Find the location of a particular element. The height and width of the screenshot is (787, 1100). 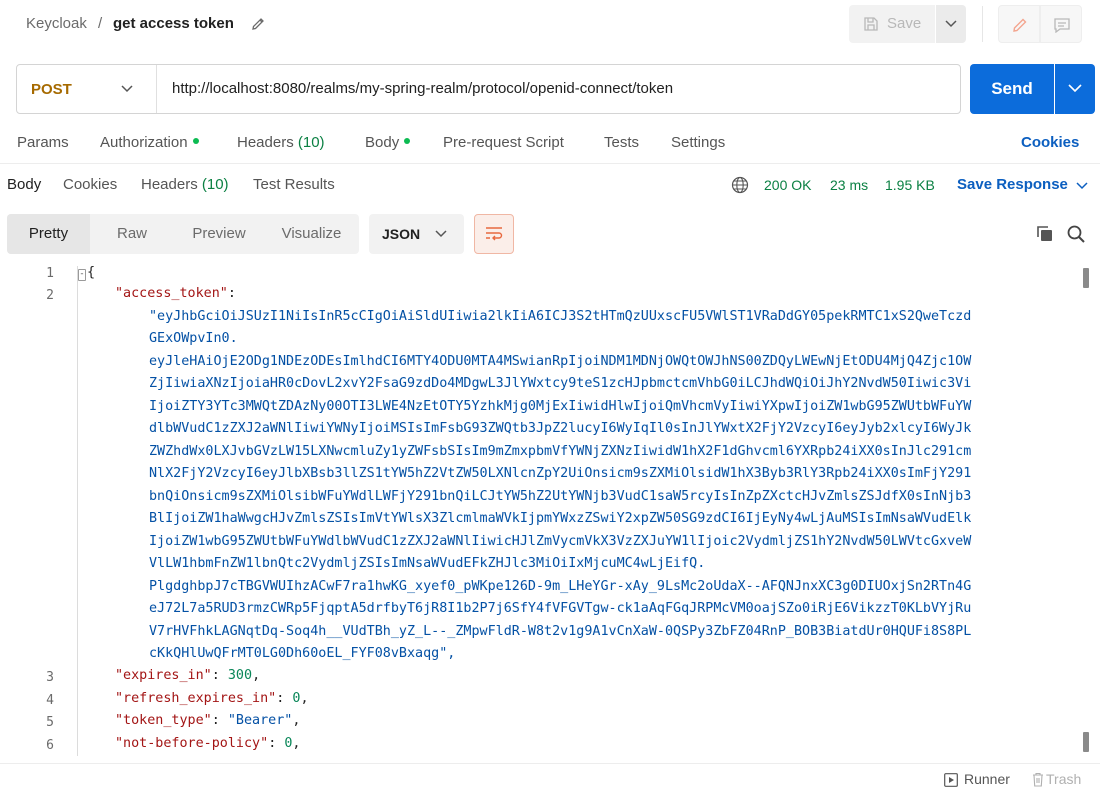

format-label: JSON is located at coordinates (401, 234).